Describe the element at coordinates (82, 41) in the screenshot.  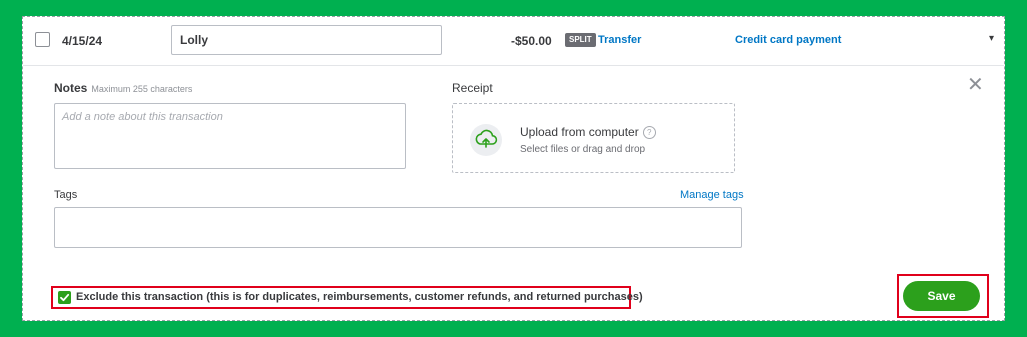
I see `transaction-date: 4/15/24` at that location.